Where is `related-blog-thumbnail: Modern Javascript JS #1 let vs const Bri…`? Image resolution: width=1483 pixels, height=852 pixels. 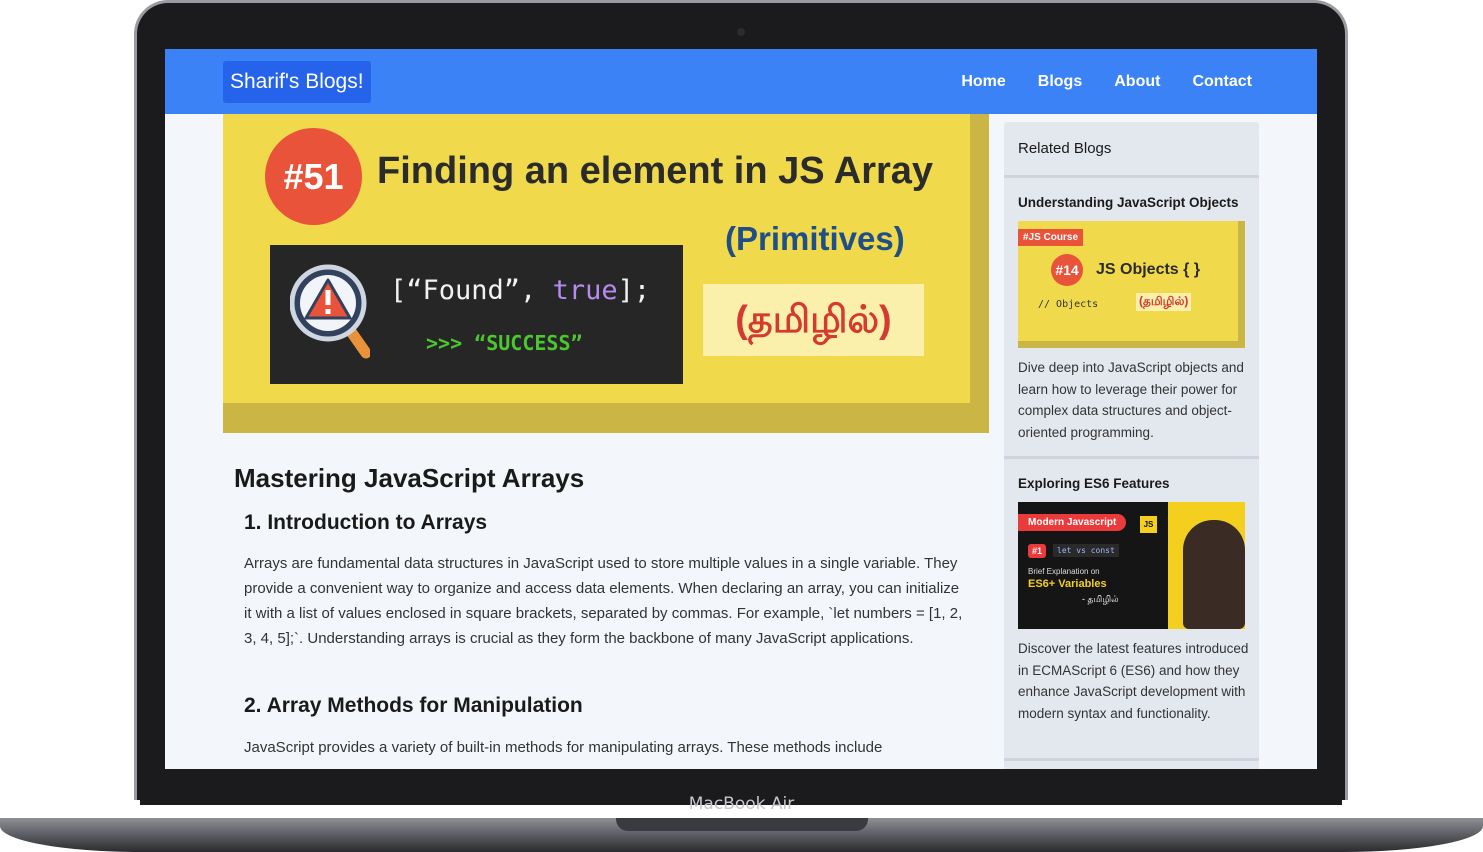 related-blog-thumbnail: Modern Javascript JS #1 let vs const Bri… is located at coordinates (1131, 565).